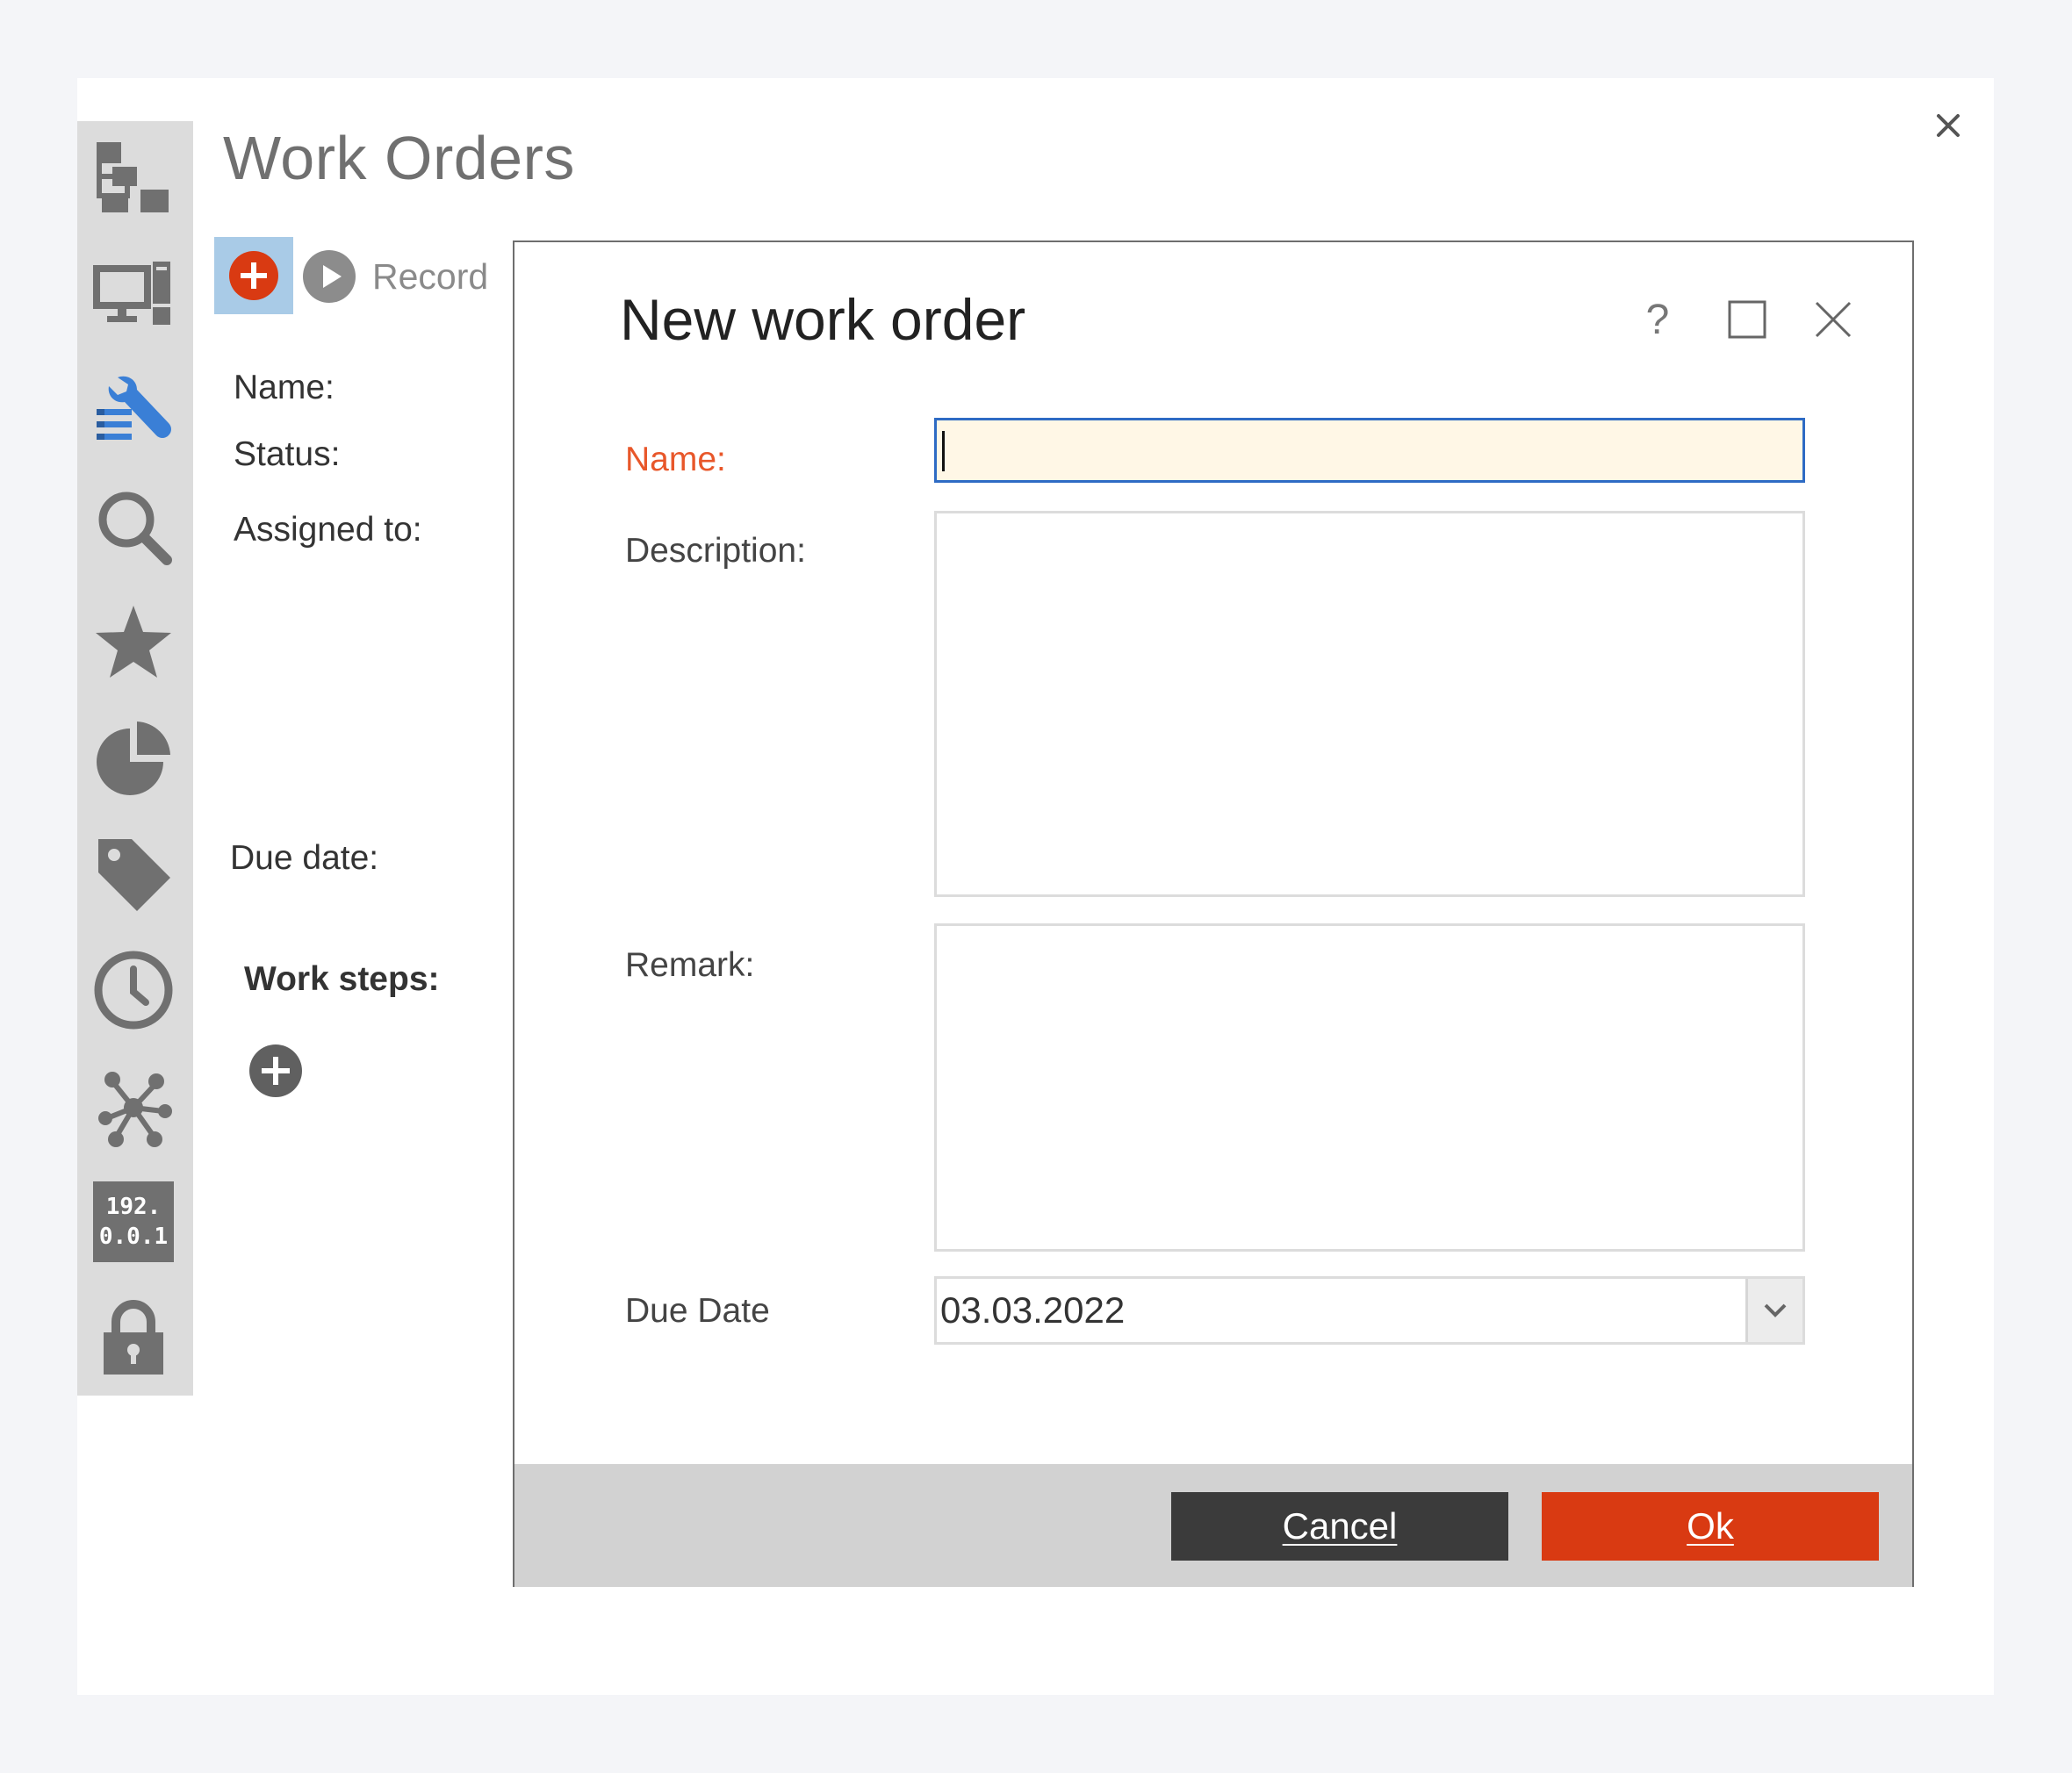  Describe the element at coordinates (329, 277) in the screenshot. I see `play-icon` at that location.